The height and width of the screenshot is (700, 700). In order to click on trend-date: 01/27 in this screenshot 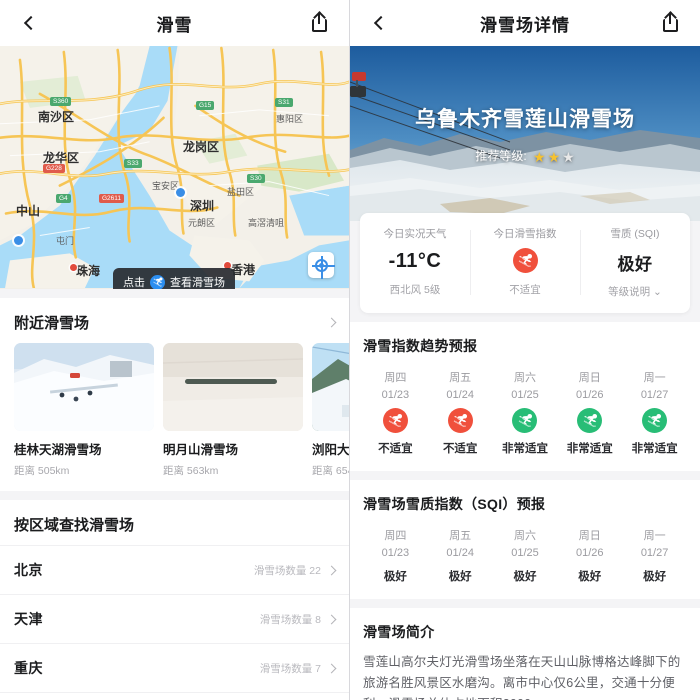, I will do `click(654, 395)`.